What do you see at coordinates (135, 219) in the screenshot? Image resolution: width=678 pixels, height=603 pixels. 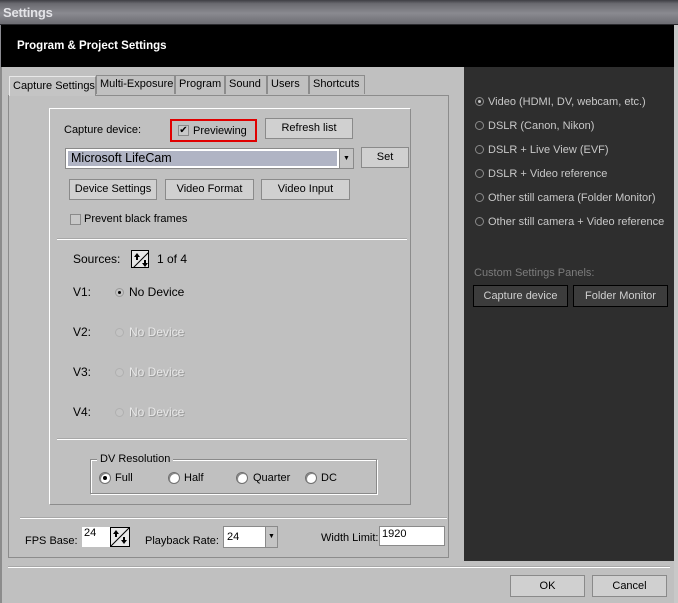 I see `prevent-black-frames-label: Prevent black frames` at bounding box center [135, 219].